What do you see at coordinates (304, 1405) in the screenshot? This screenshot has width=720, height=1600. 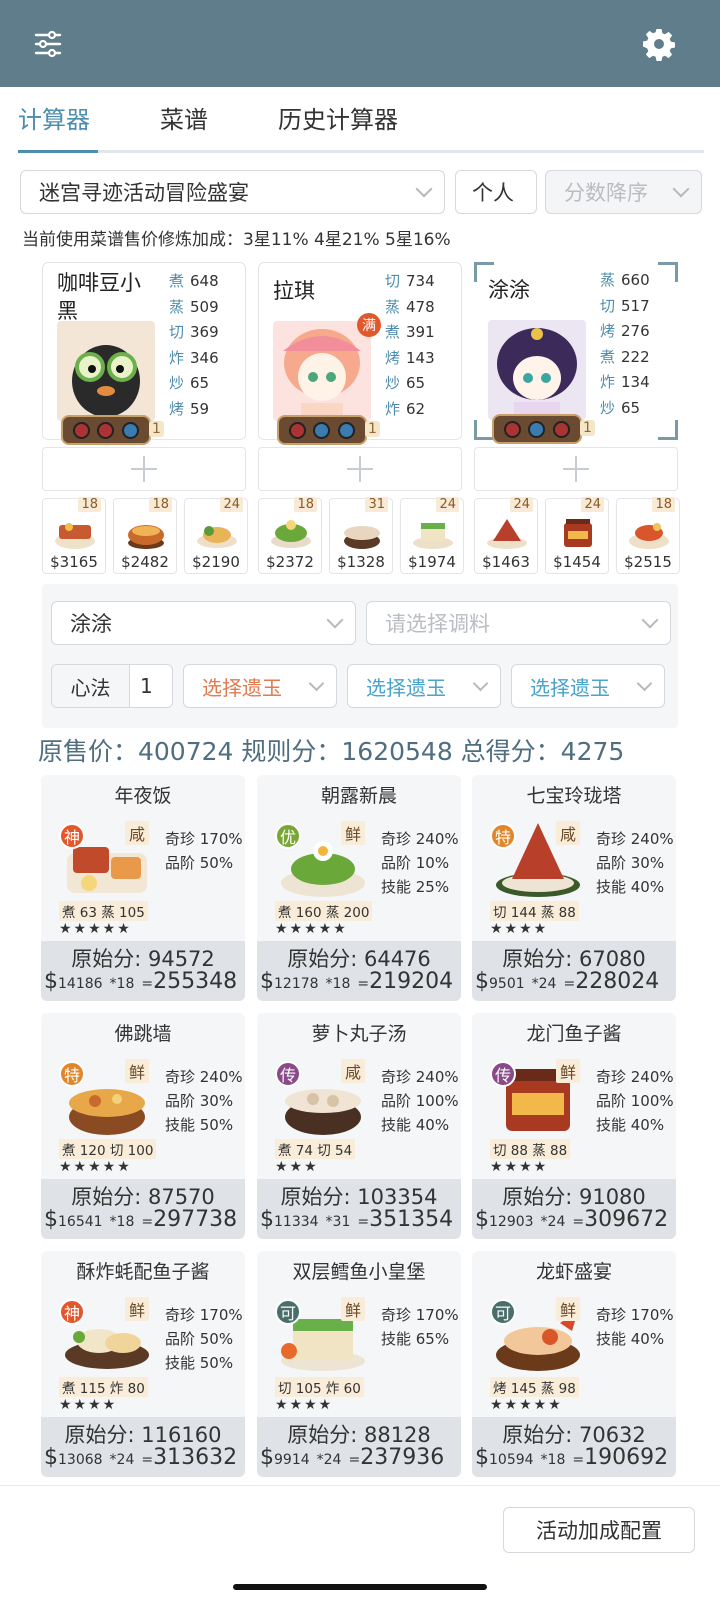 I see `star-rating: ★★★★` at bounding box center [304, 1405].